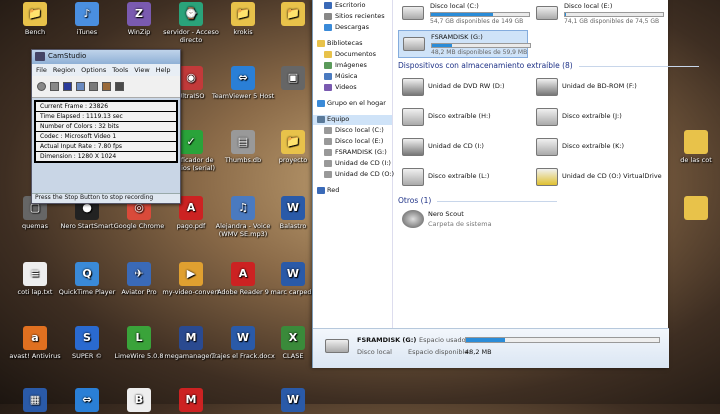 The image size is (720, 414). Describe the element at coordinates (106, 57) in the screenshot. I see `camstudio-titlebar: CamStudio` at that location.